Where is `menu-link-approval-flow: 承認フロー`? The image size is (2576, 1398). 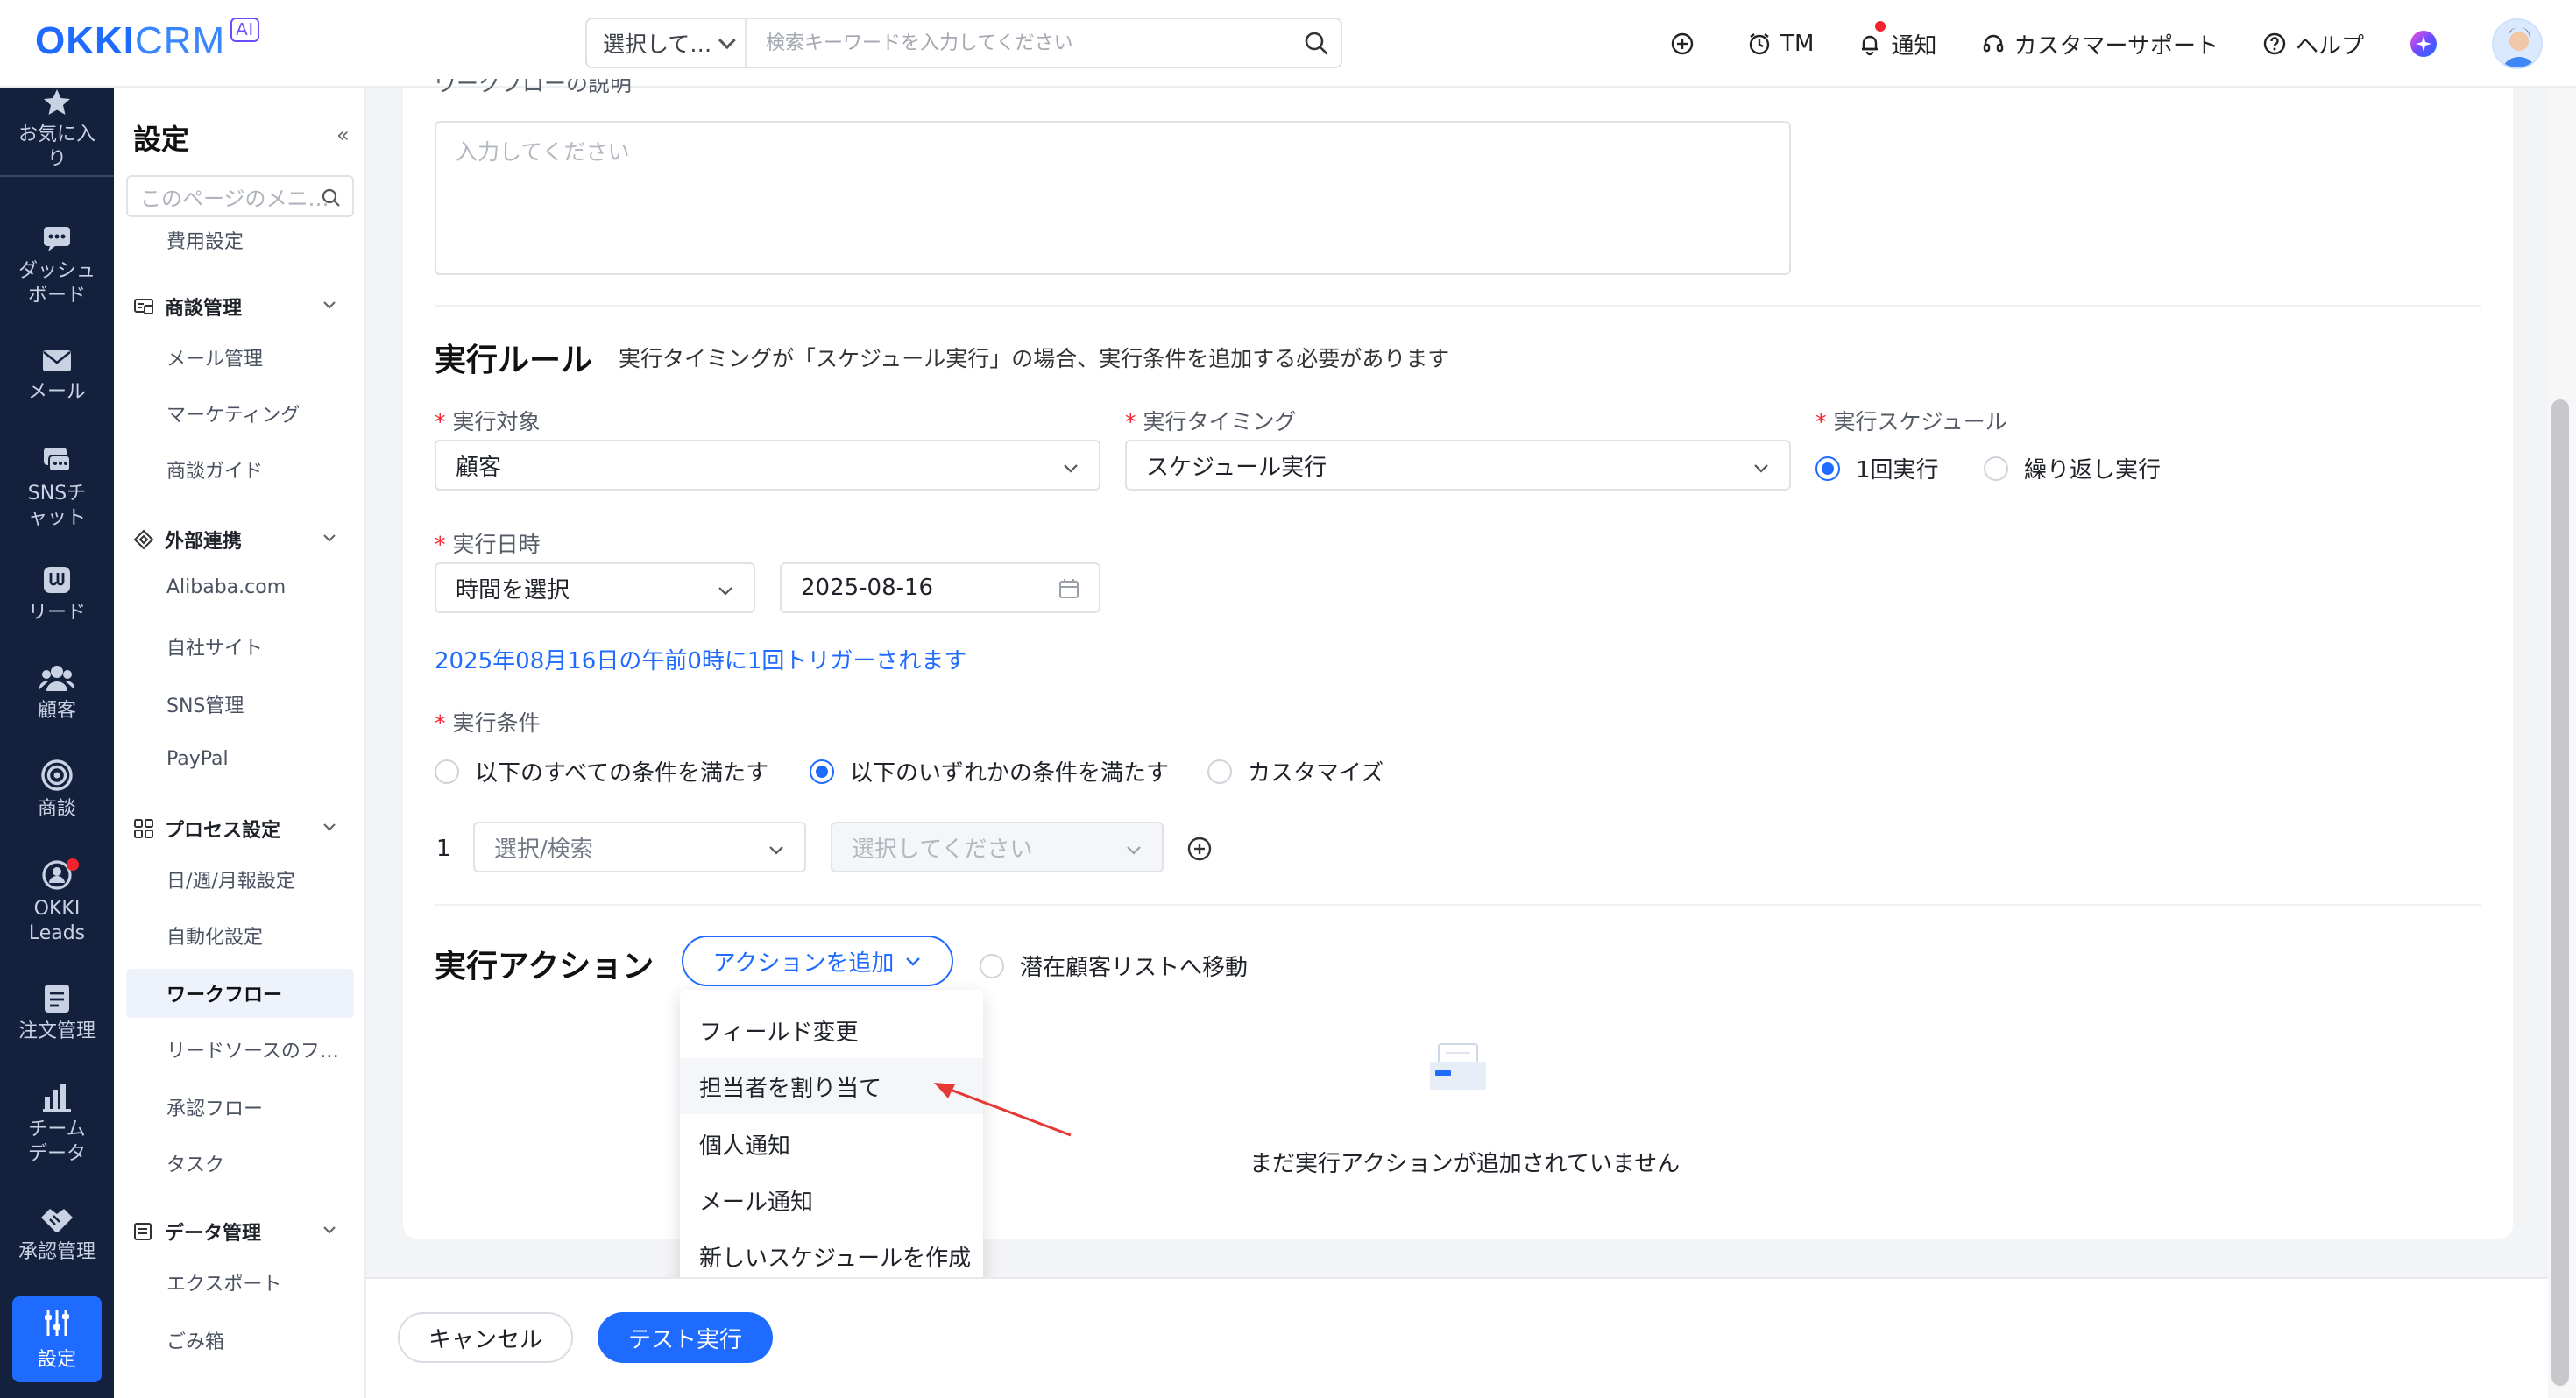
menu-link-approval-flow: 承認フロー is located at coordinates (214, 1107).